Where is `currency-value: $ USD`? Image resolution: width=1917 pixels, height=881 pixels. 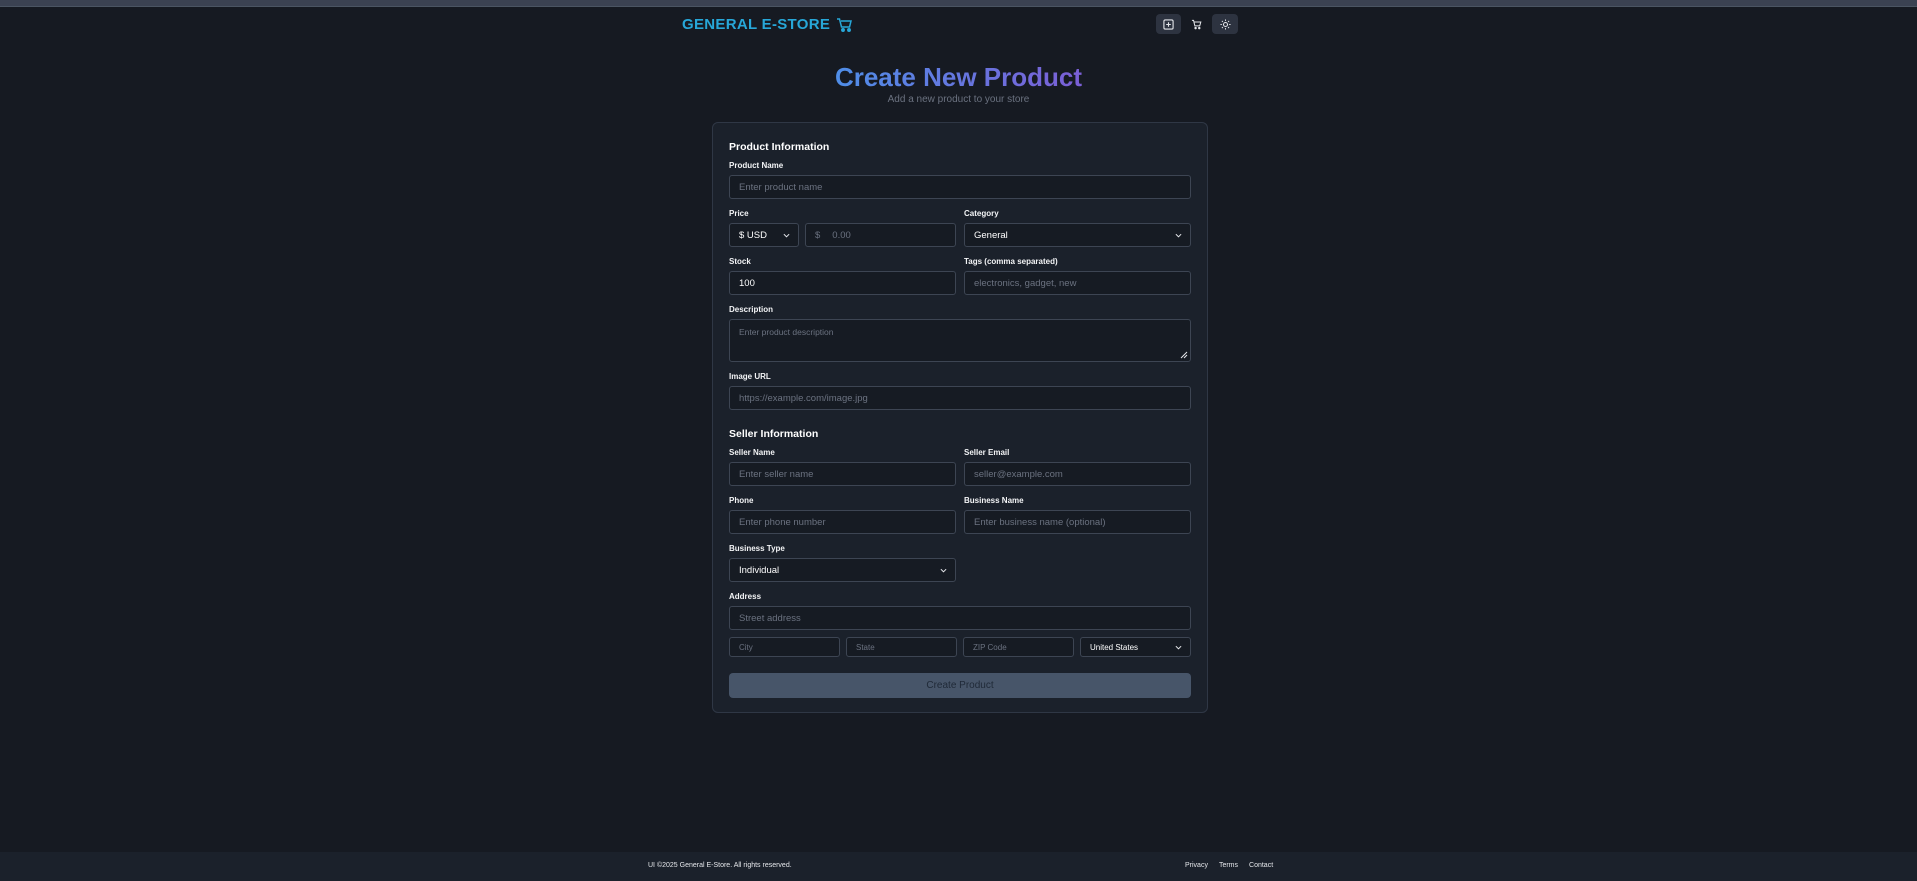 currency-value: $ USD is located at coordinates (753, 235).